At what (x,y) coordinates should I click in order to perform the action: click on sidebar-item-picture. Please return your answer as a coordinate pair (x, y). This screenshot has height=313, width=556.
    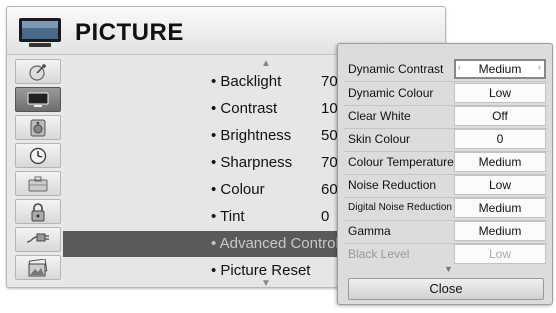
    Looking at the image, I should click on (38, 99).